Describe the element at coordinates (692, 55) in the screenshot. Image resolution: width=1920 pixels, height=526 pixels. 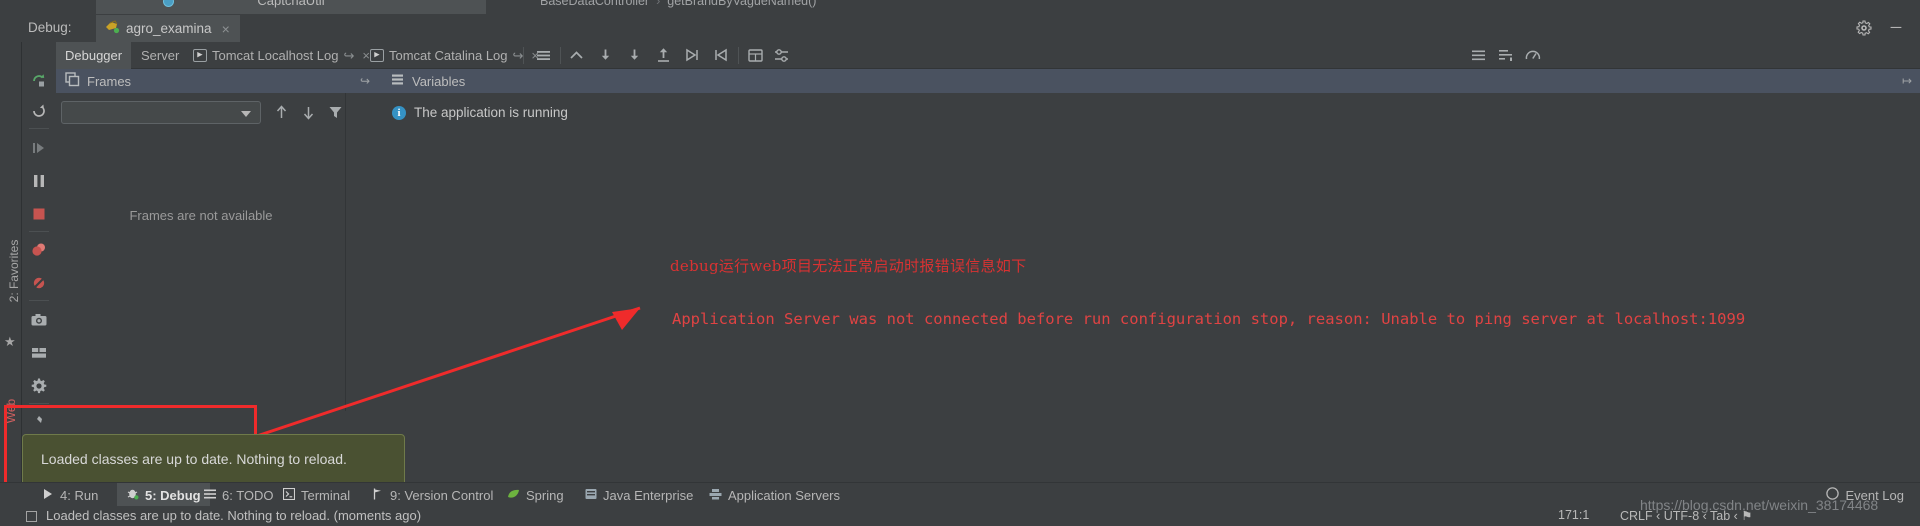
I see `run-to-cursor-icon` at that location.